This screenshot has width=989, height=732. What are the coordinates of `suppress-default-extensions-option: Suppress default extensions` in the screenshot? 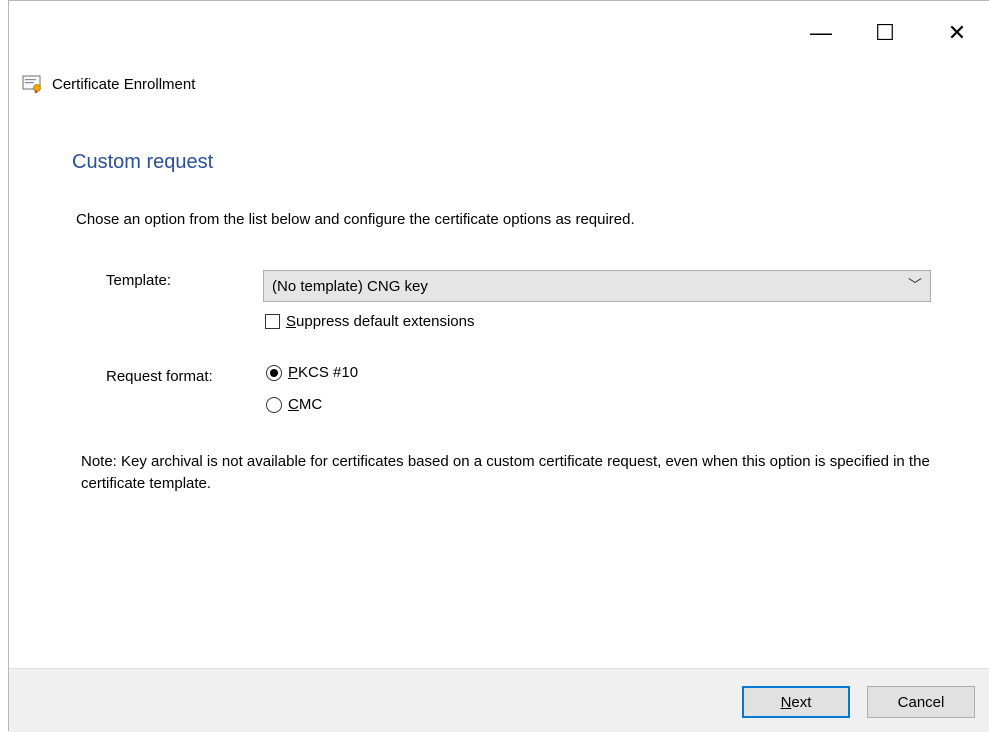 It's located at (369, 321).